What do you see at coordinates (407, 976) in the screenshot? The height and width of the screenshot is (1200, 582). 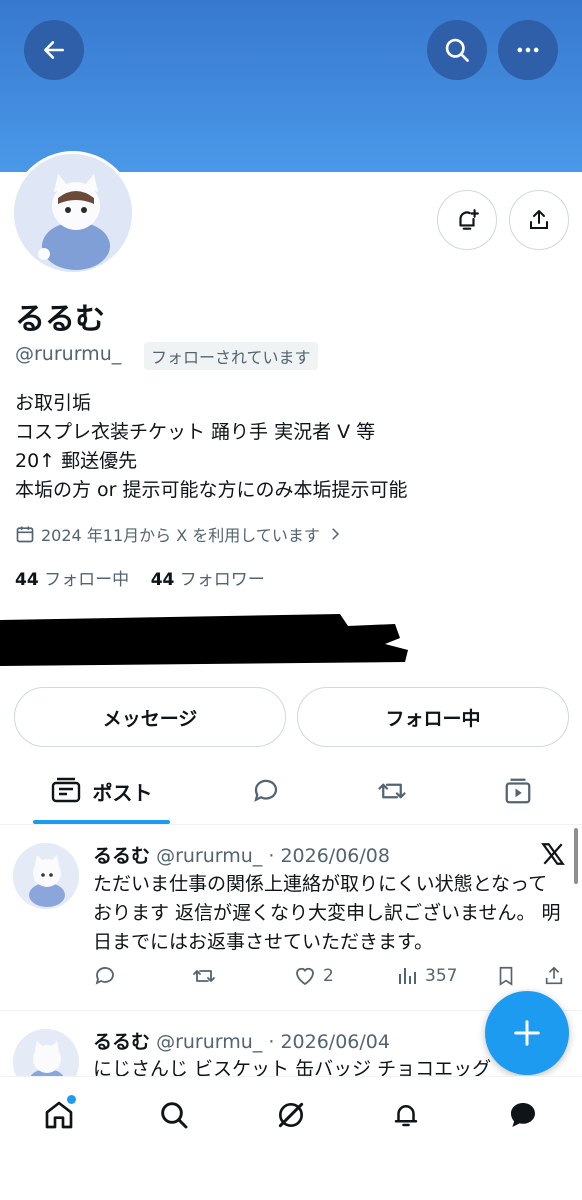 I see `analytics-icon` at bounding box center [407, 976].